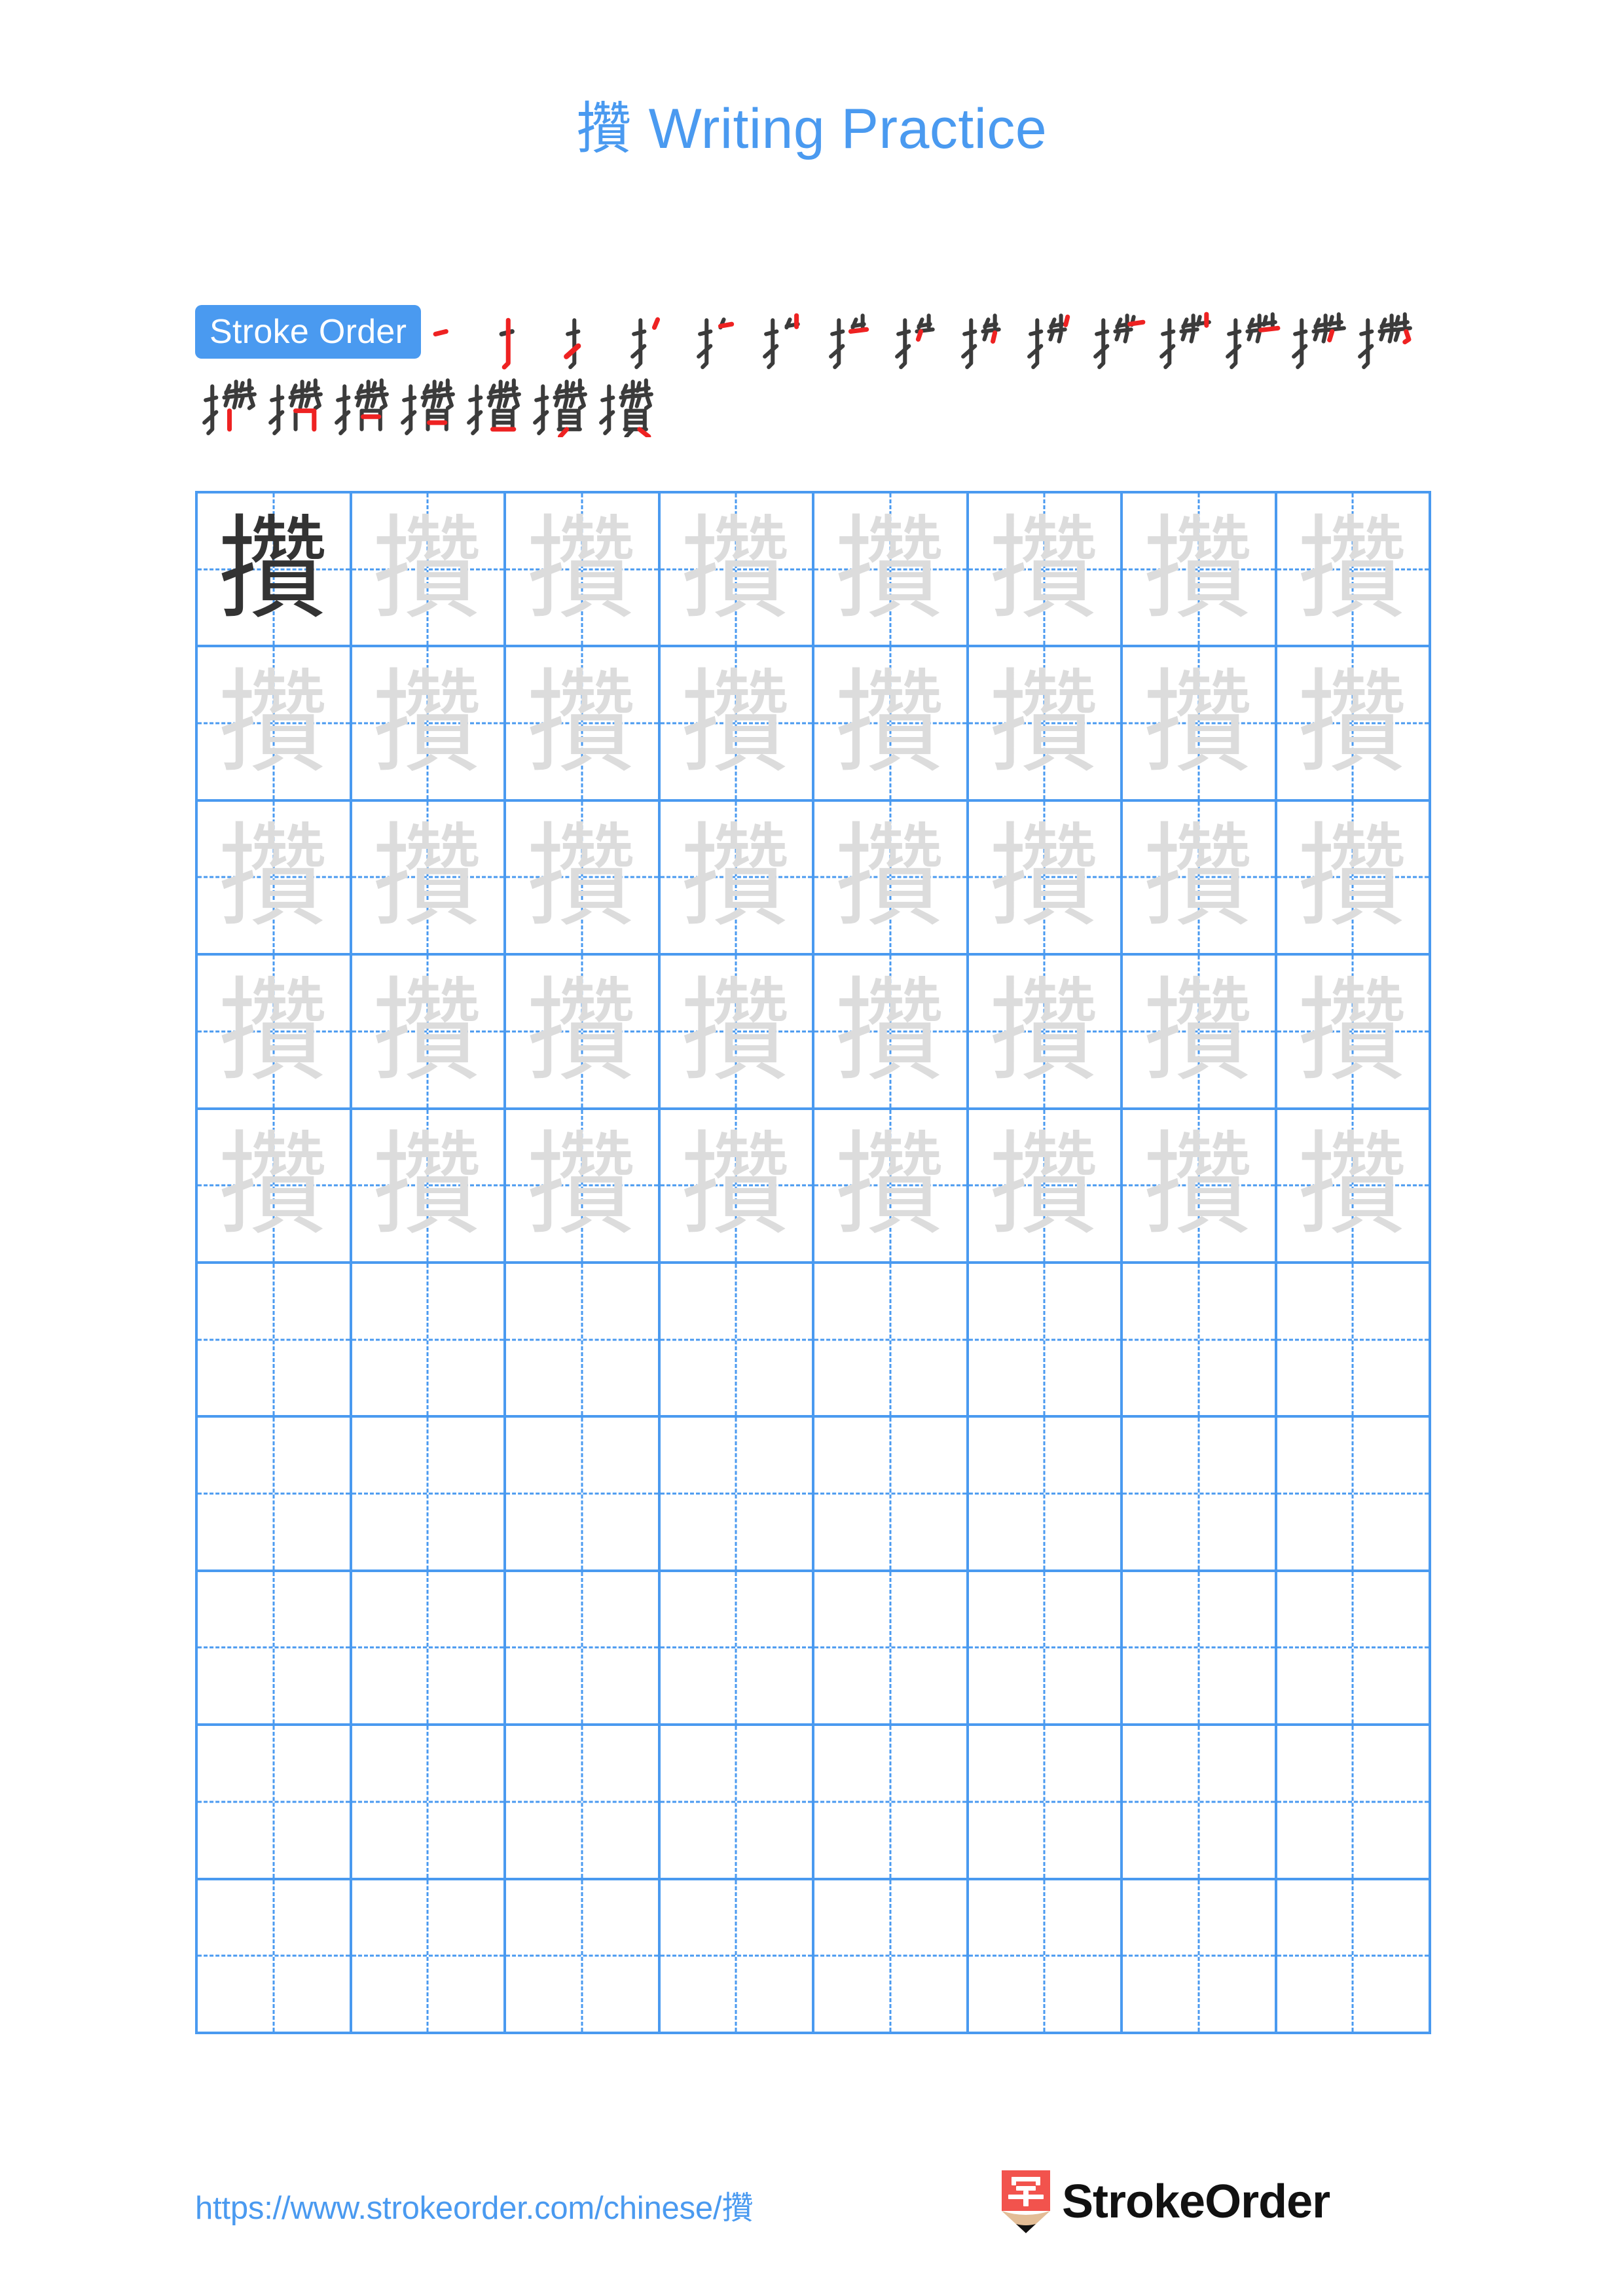 Image resolution: width=1623 pixels, height=2296 pixels. What do you see at coordinates (813, 371) in the screenshot?
I see `stroke-order-list: Stroke Order` at bounding box center [813, 371].